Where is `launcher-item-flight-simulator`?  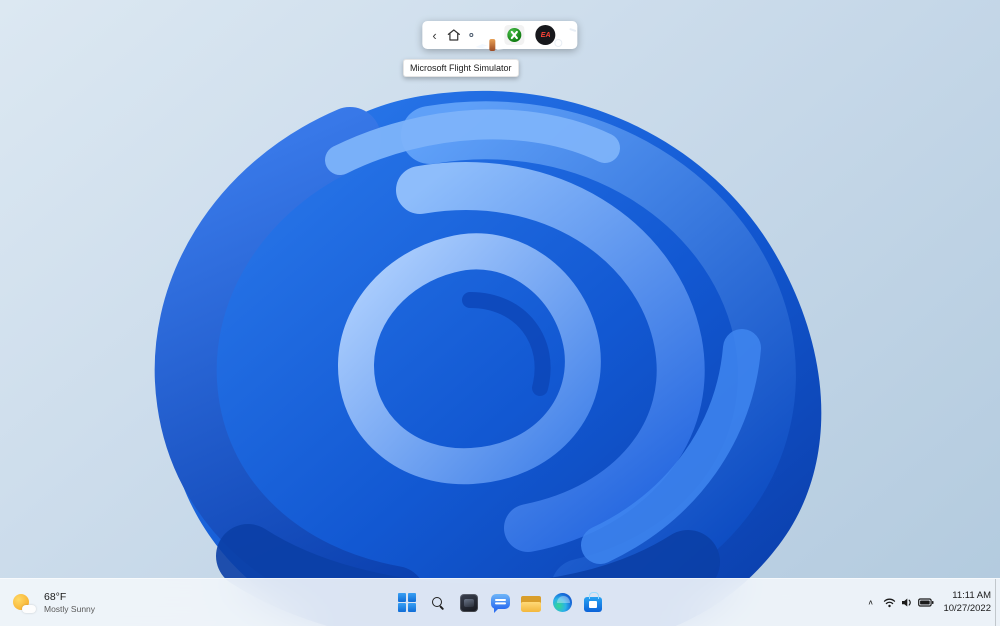 launcher-item-flight-simulator is located at coordinates (471, 35).